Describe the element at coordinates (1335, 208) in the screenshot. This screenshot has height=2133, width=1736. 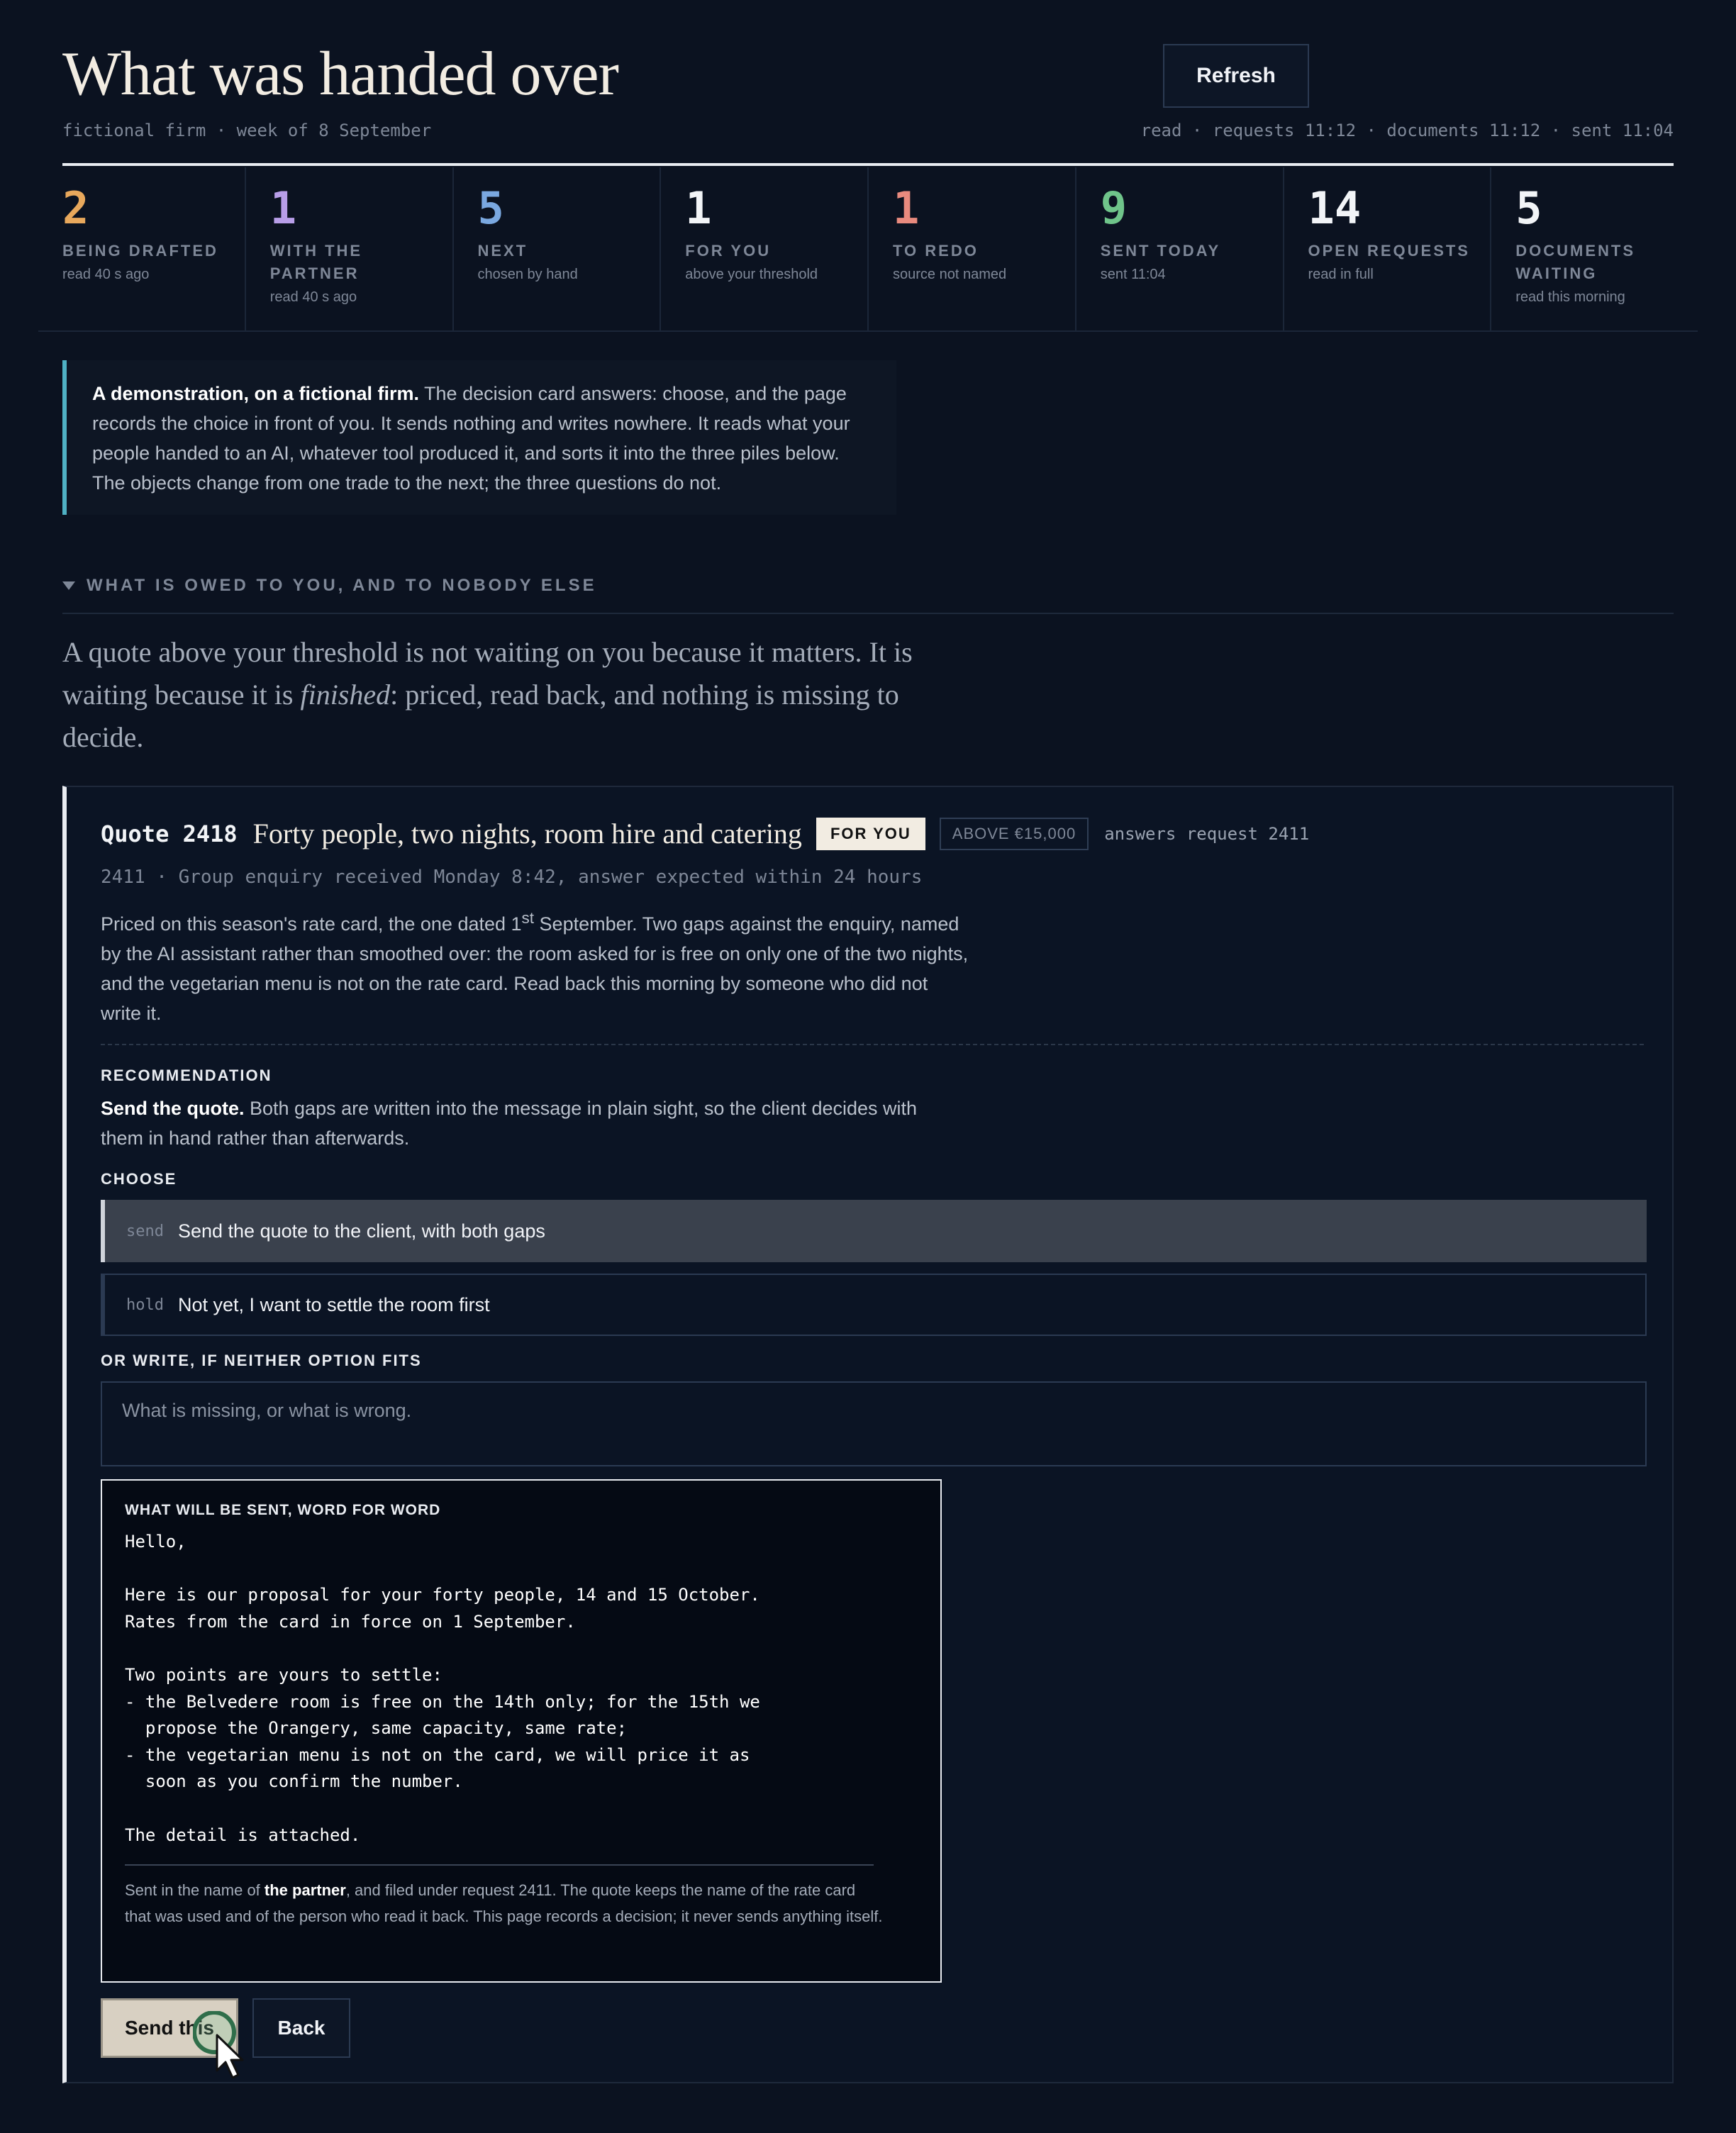
I see `stat-number: 14` at that location.